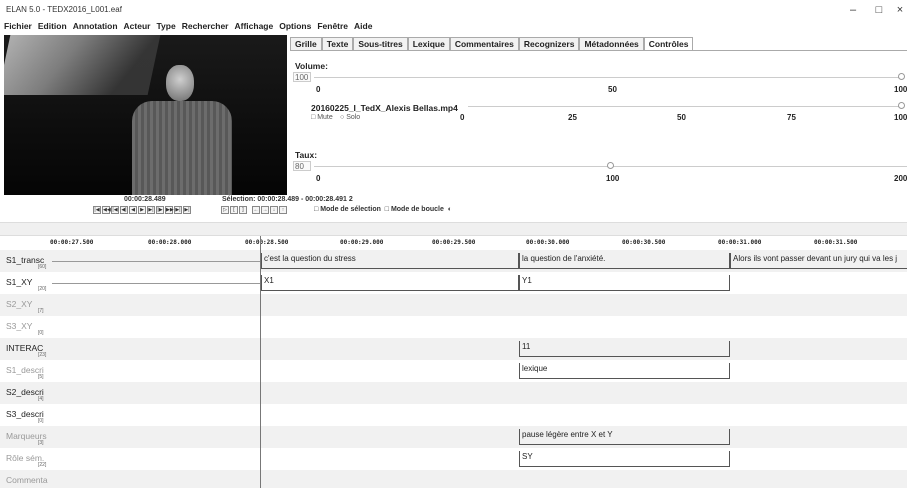 This screenshot has height=488, width=907. I want to click on current-time: 00:00:28.489, so click(145, 199).